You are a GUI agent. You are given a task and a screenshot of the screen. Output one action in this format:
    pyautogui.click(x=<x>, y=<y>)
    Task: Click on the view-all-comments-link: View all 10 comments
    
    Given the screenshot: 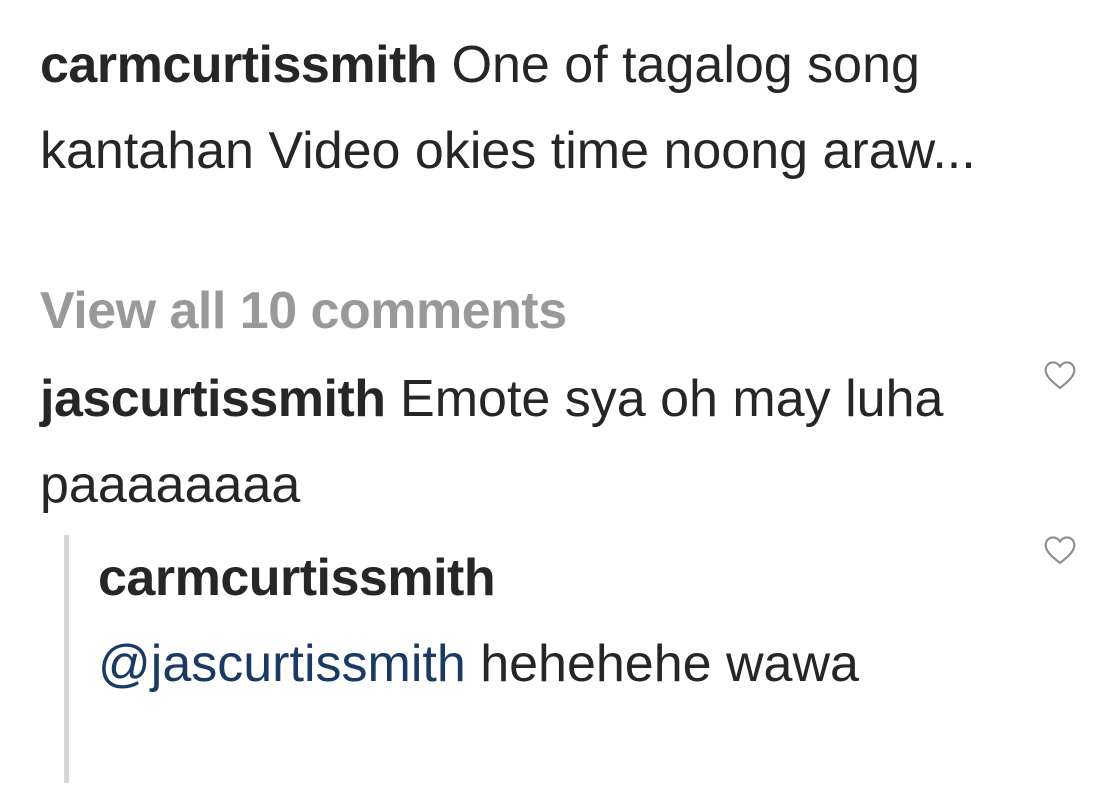 What is the action you would take?
    pyautogui.click(x=303, y=311)
    